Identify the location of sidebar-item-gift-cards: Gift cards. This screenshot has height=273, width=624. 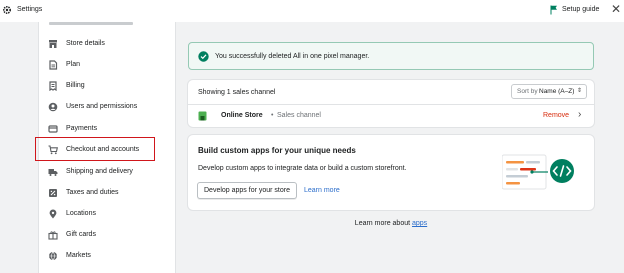
(108, 235).